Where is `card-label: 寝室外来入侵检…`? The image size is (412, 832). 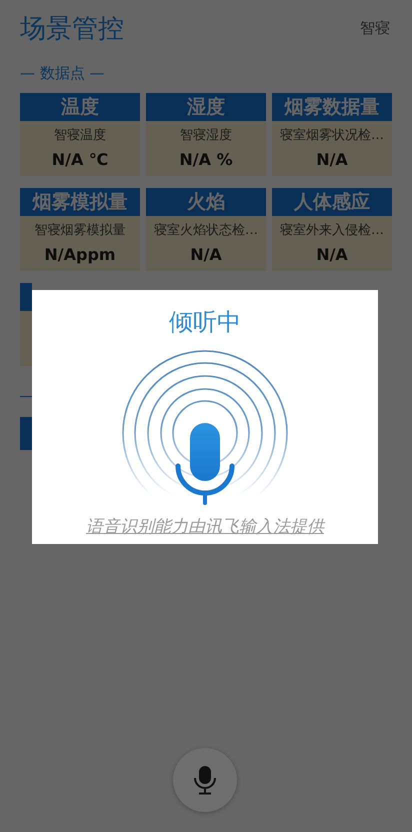
card-label: 寝室外来入侵检… is located at coordinates (332, 230).